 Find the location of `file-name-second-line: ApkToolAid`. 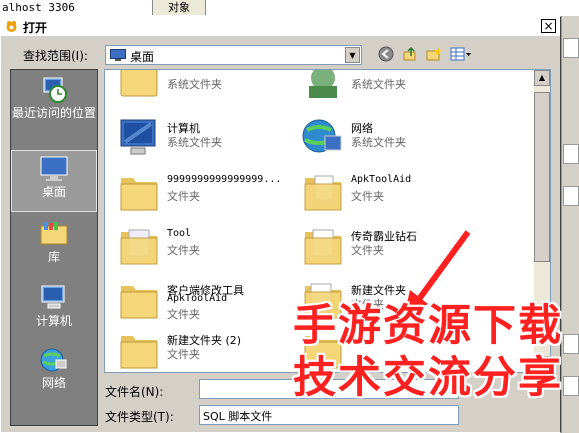

file-name-second-line: ApkToolAid is located at coordinates (197, 298).